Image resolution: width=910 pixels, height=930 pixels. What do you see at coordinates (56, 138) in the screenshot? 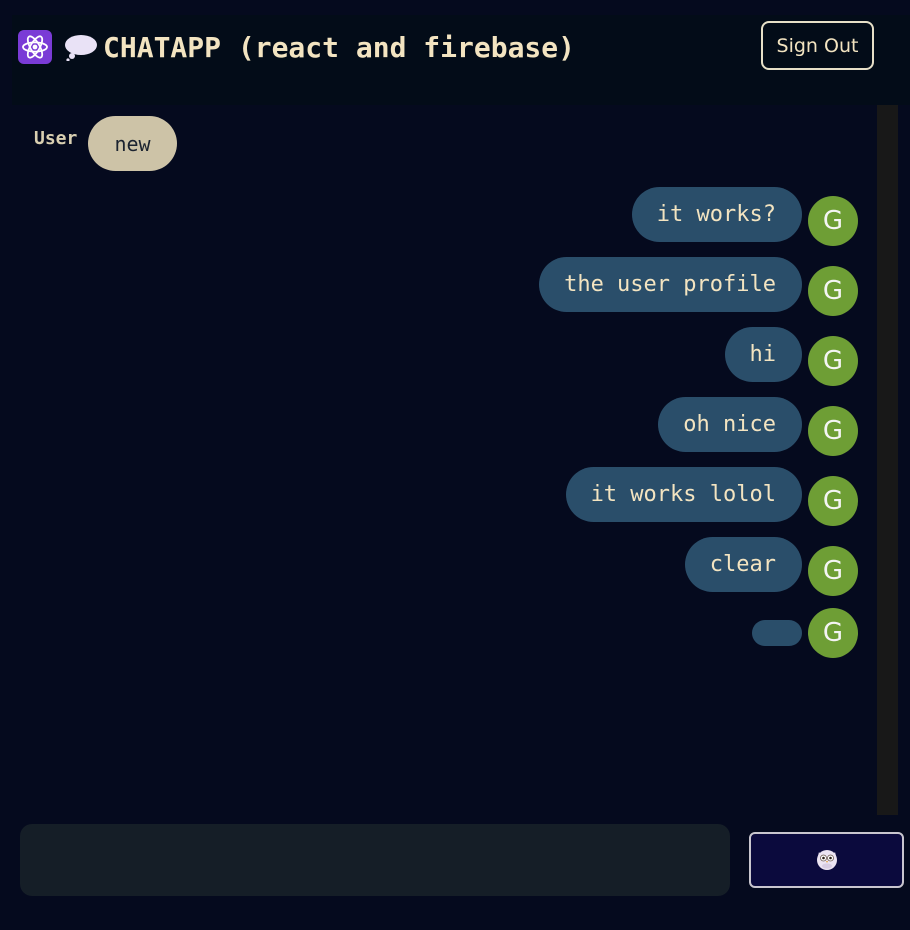
I see `system-user-label: User` at bounding box center [56, 138].